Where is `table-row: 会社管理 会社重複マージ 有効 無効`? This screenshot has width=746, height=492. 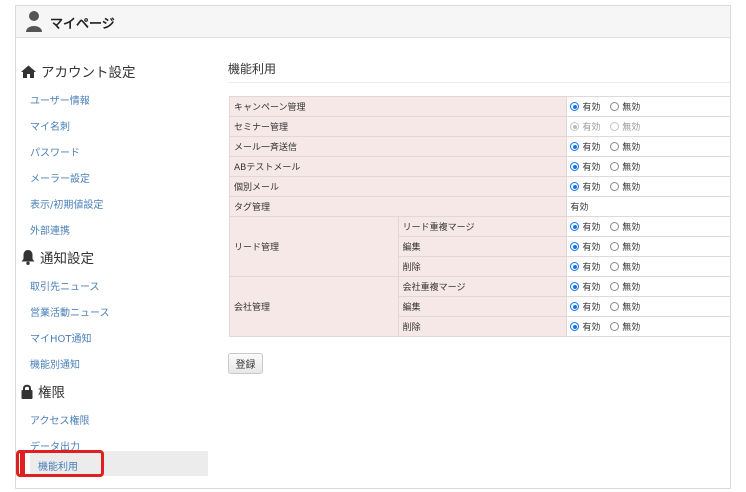 table-row: 会社管理 会社重複マージ 有効 無効 is located at coordinates (479, 306).